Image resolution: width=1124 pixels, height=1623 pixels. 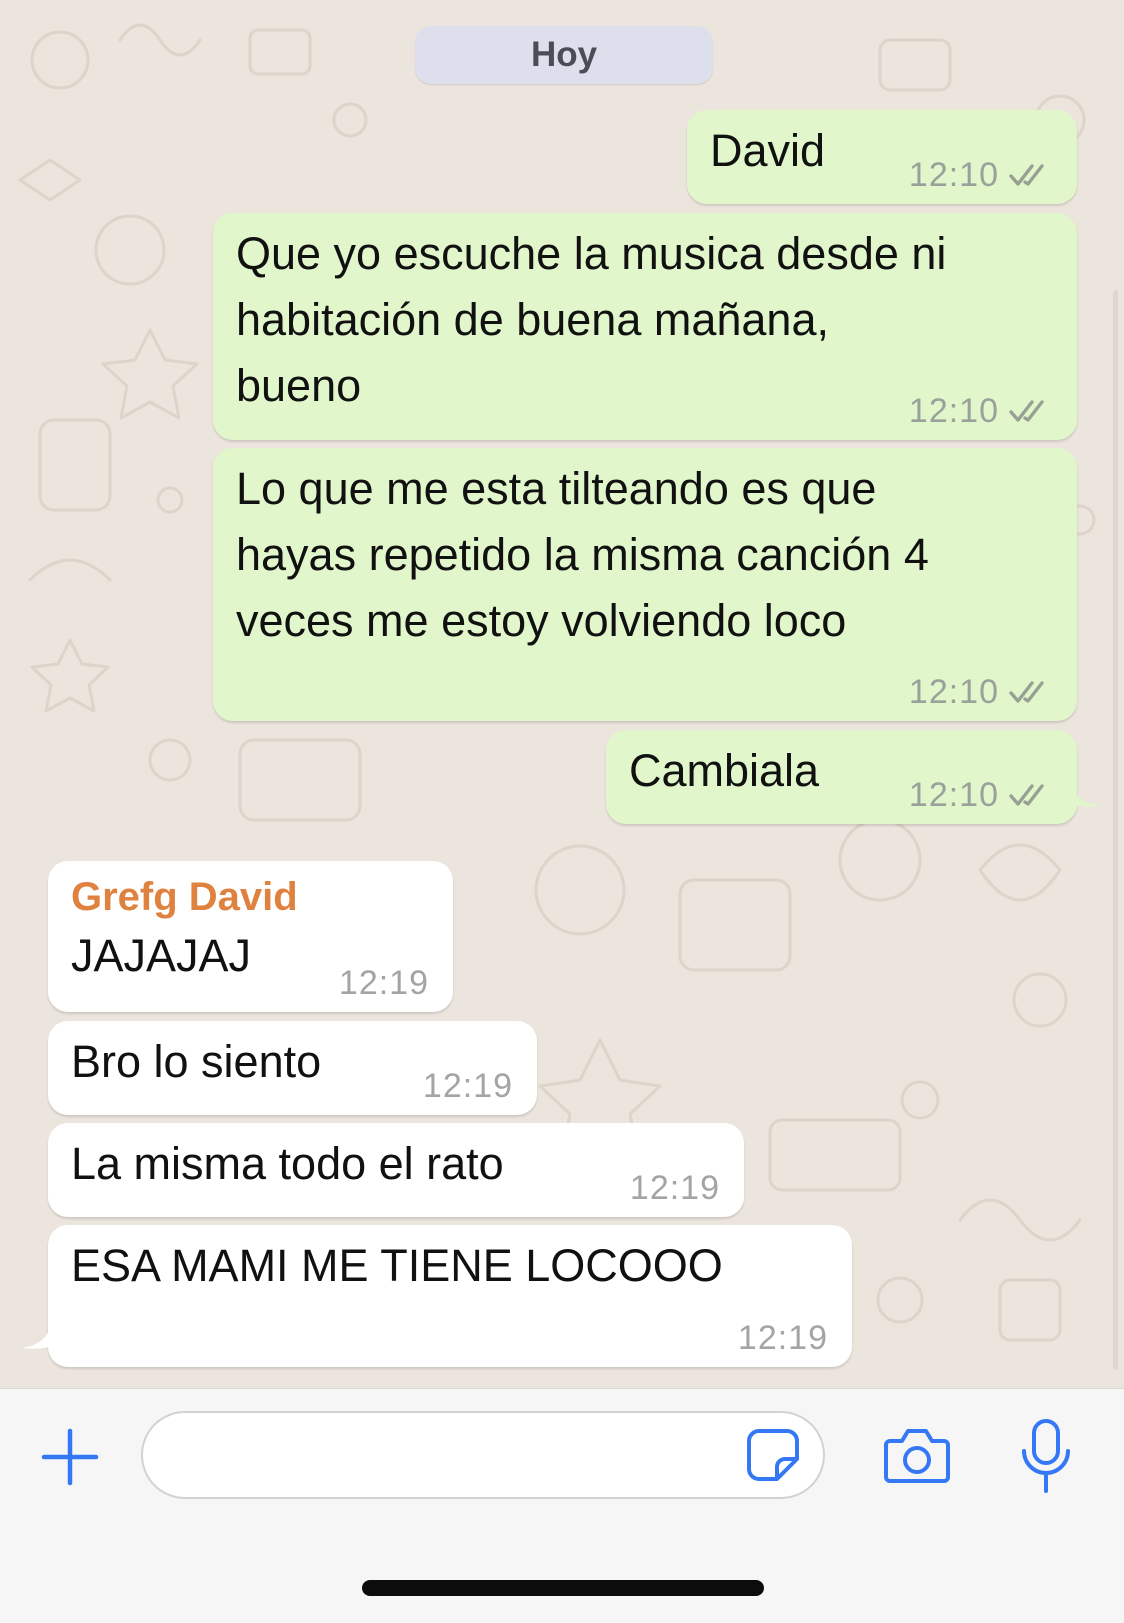 What do you see at coordinates (70, 1457) in the screenshot?
I see `plus-icon` at bounding box center [70, 1457].